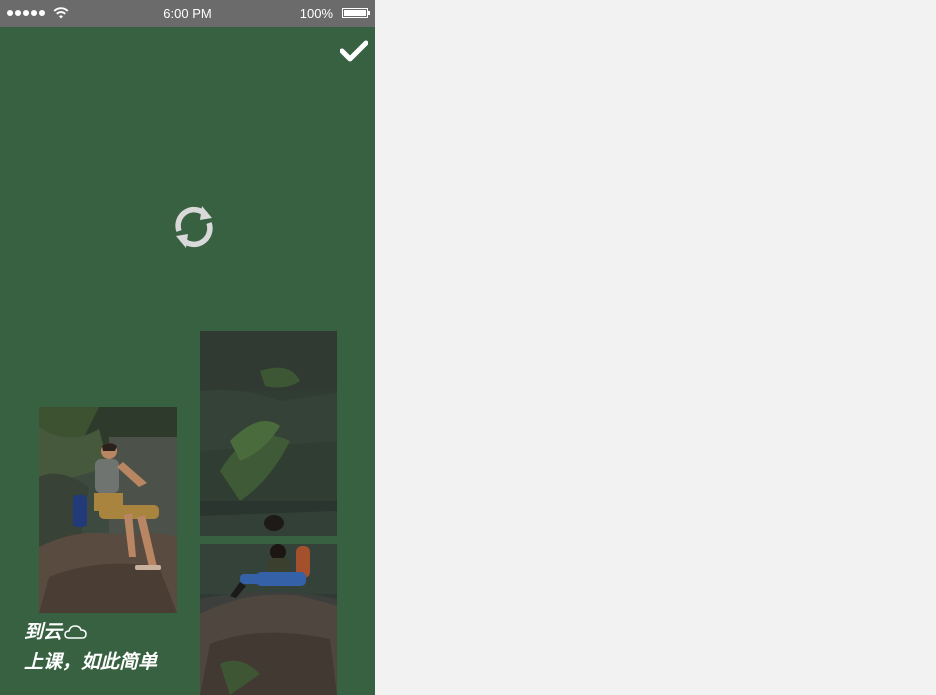  Describe the element at coordinates (356, 13) in the screenshot. I see `battery-icon` at that location.